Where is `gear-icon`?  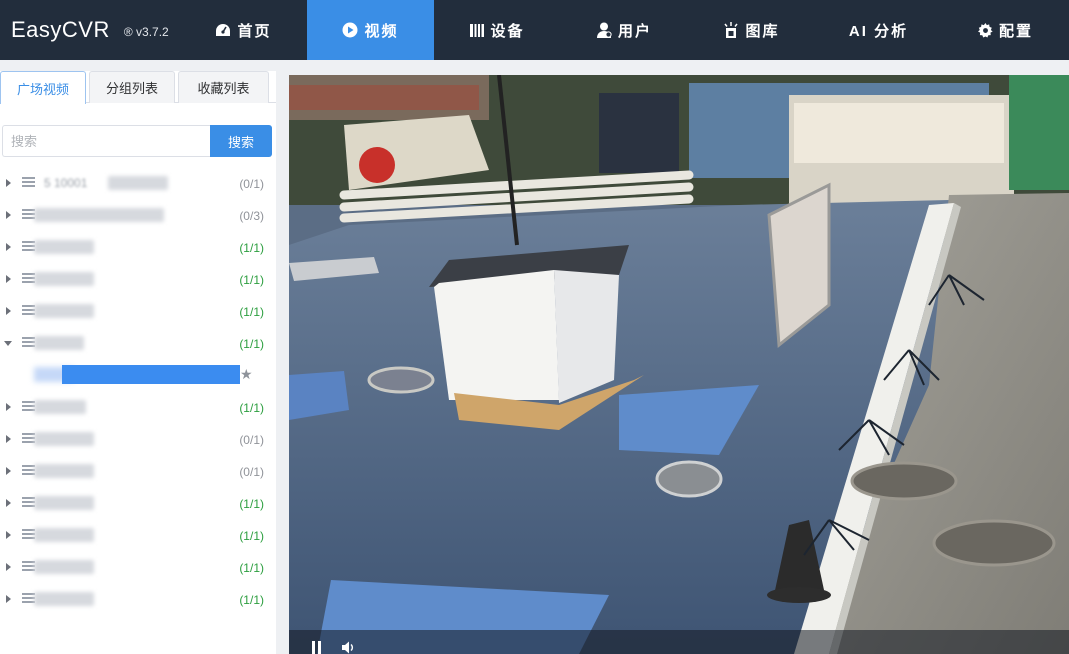 gear-icon is located at coordinates (985, 30).